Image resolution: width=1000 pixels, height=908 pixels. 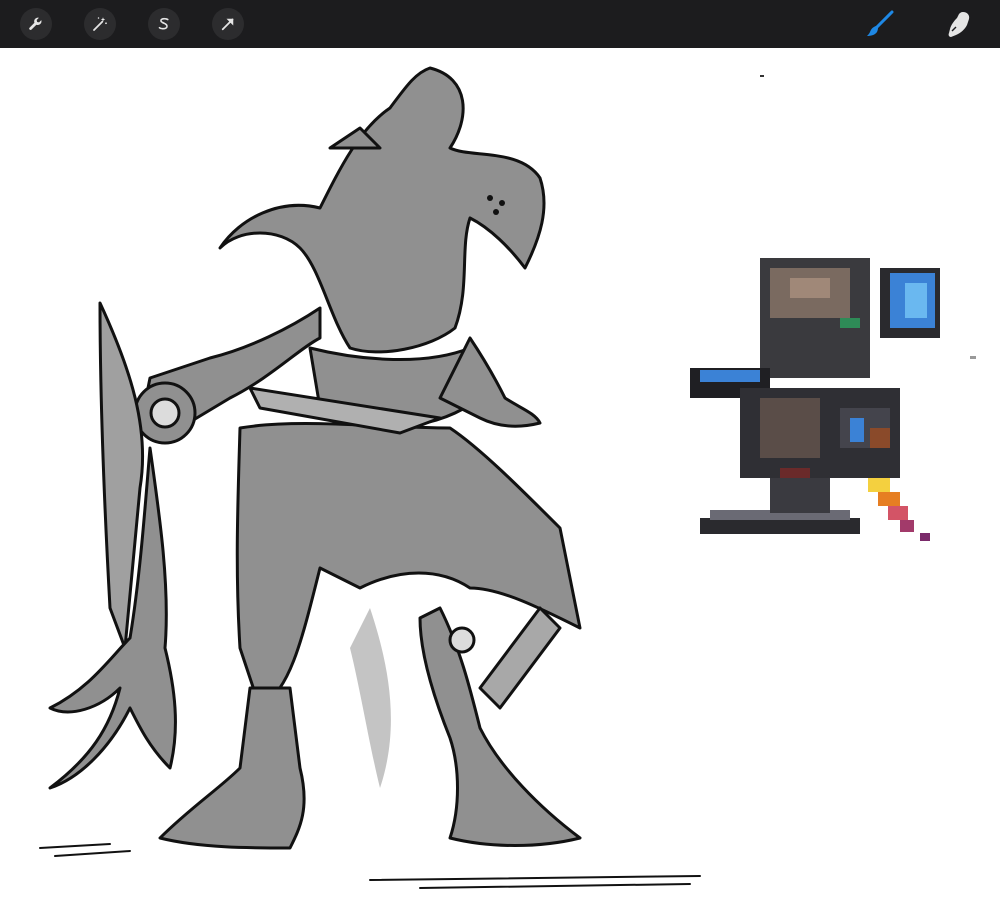 I want to click on transform-arrow-icon, so click(x=227, y=24).